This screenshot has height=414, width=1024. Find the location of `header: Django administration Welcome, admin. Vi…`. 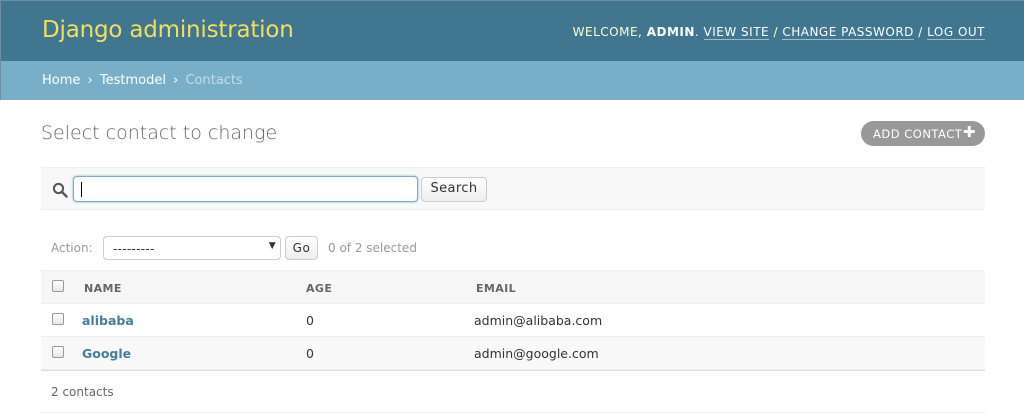

header: Django administration Welcome, admin. Vi… is located at coordinates (512, 30).